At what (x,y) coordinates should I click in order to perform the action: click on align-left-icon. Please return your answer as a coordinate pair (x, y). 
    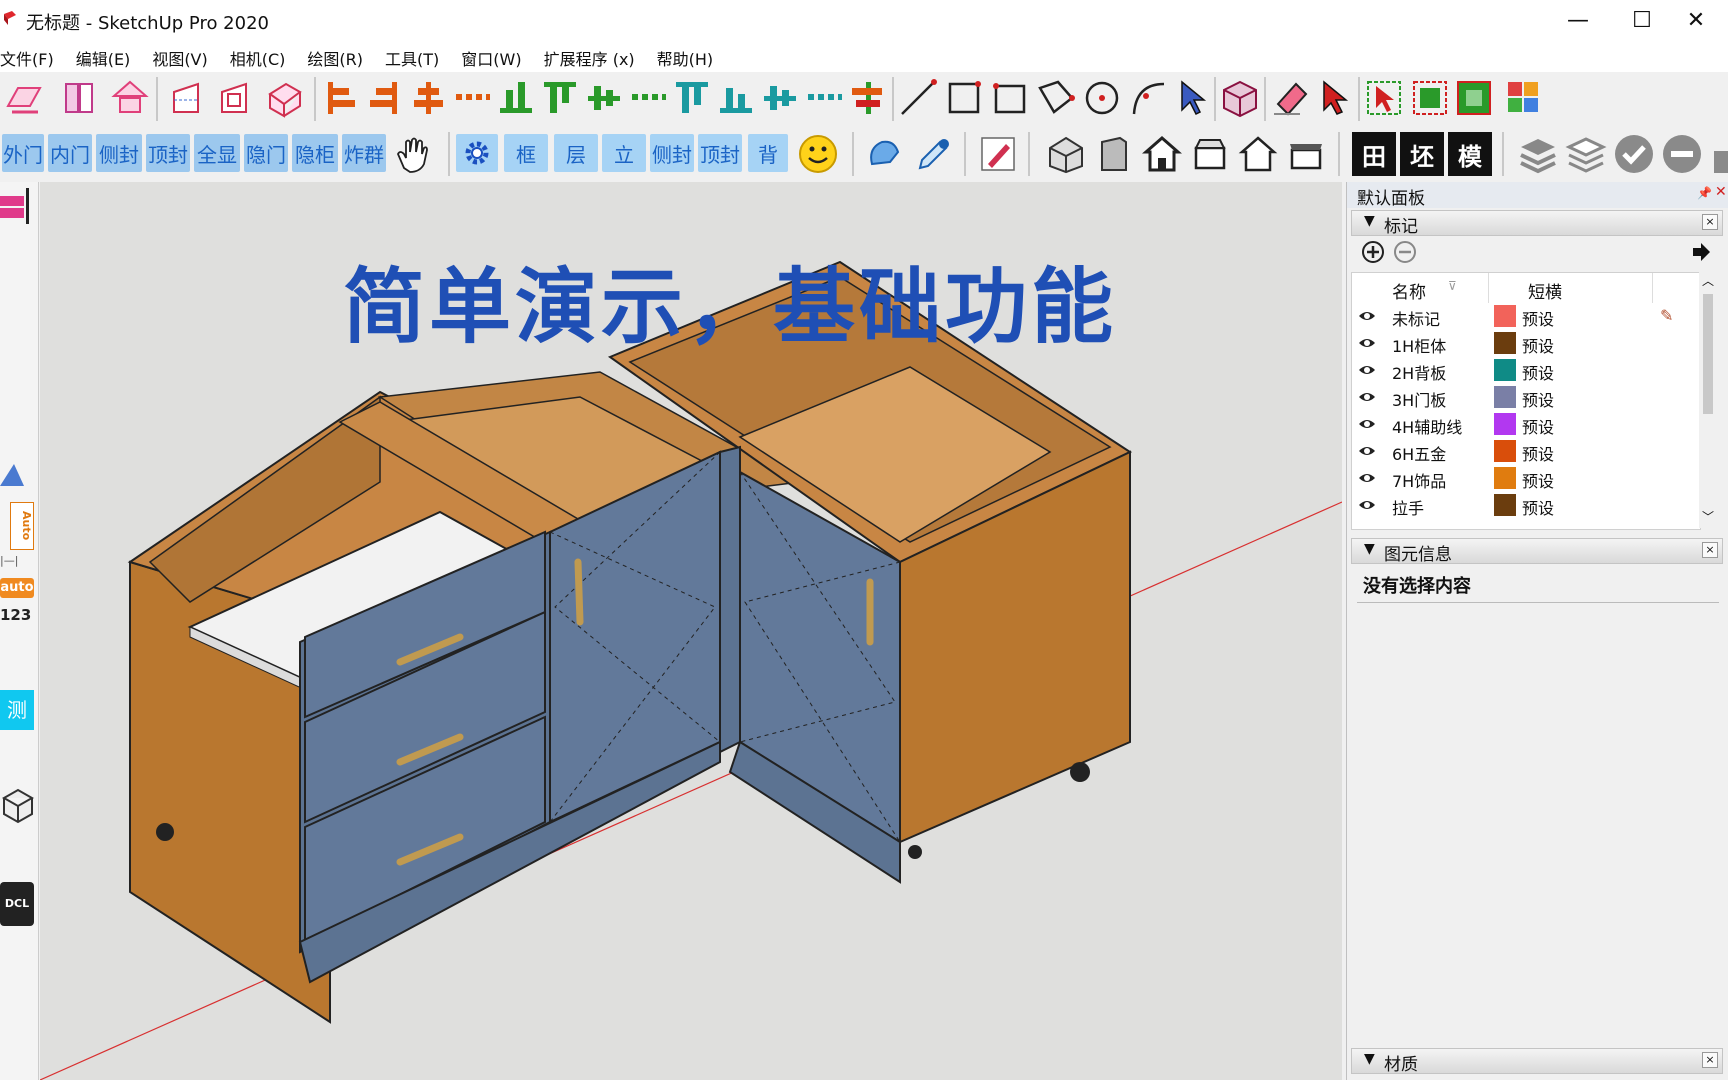
    Looking at the image, I should click on (340, 98).